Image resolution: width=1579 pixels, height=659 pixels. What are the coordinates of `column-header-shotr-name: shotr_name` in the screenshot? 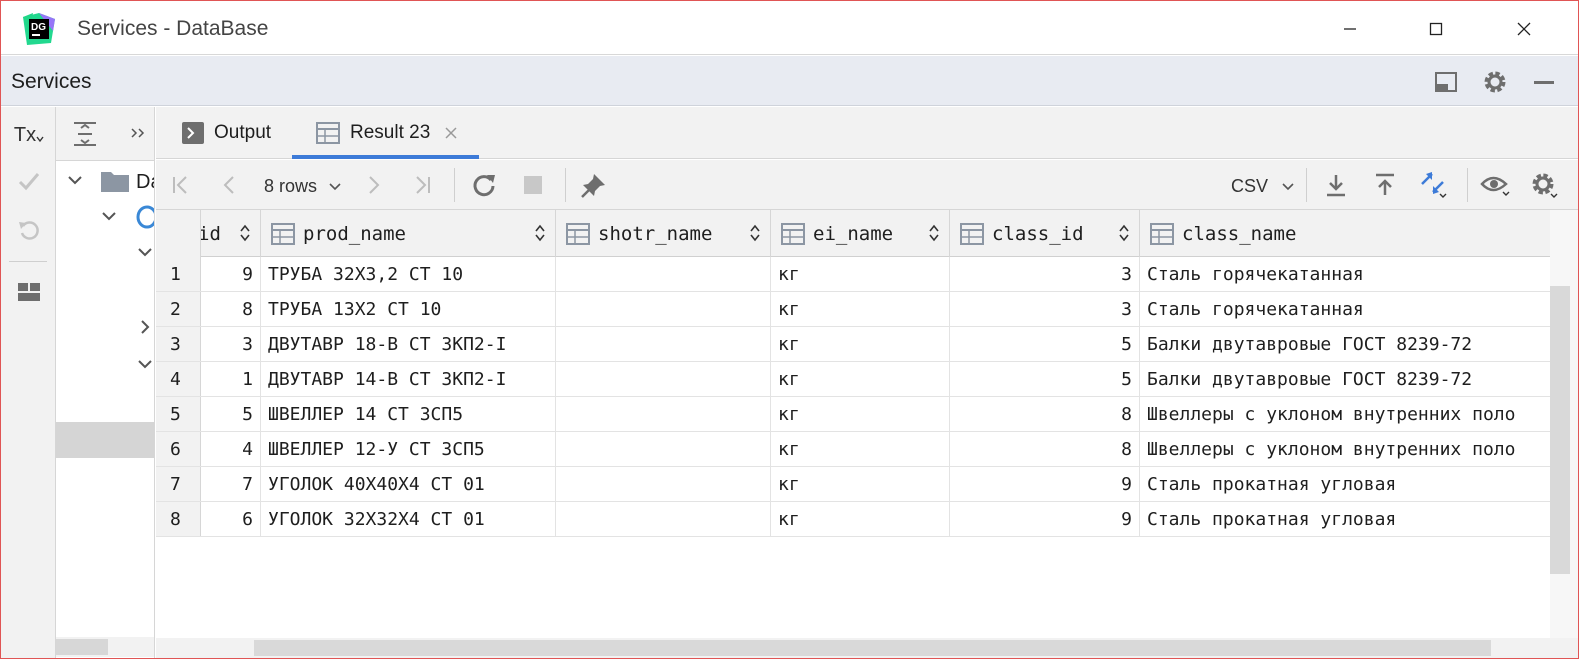 It's located at (663, 233).